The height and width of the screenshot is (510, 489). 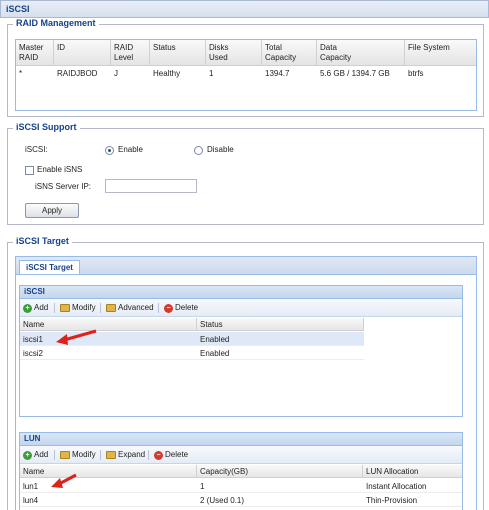 I want to click on iscsi-support-legend: iSCSI Support, so click(x=46, y=127).